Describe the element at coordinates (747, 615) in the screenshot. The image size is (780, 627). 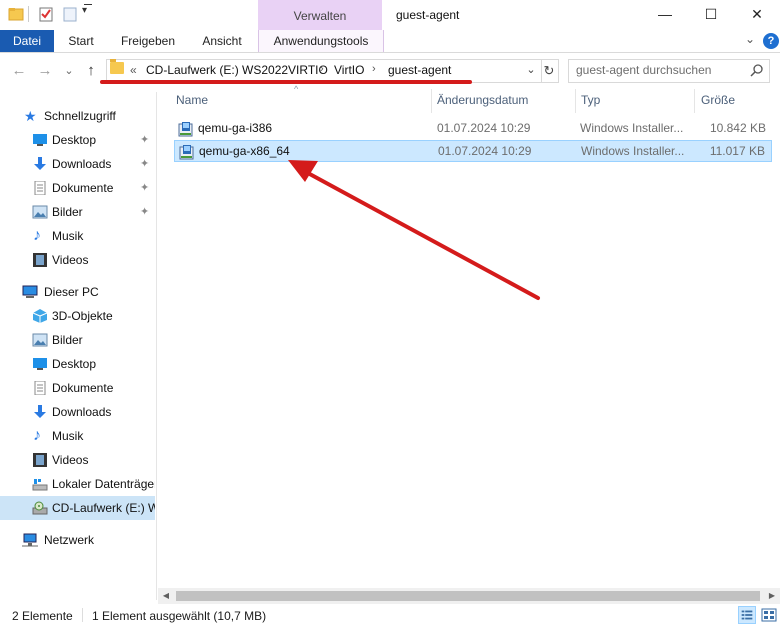
I see `details-view-icon` at that location.